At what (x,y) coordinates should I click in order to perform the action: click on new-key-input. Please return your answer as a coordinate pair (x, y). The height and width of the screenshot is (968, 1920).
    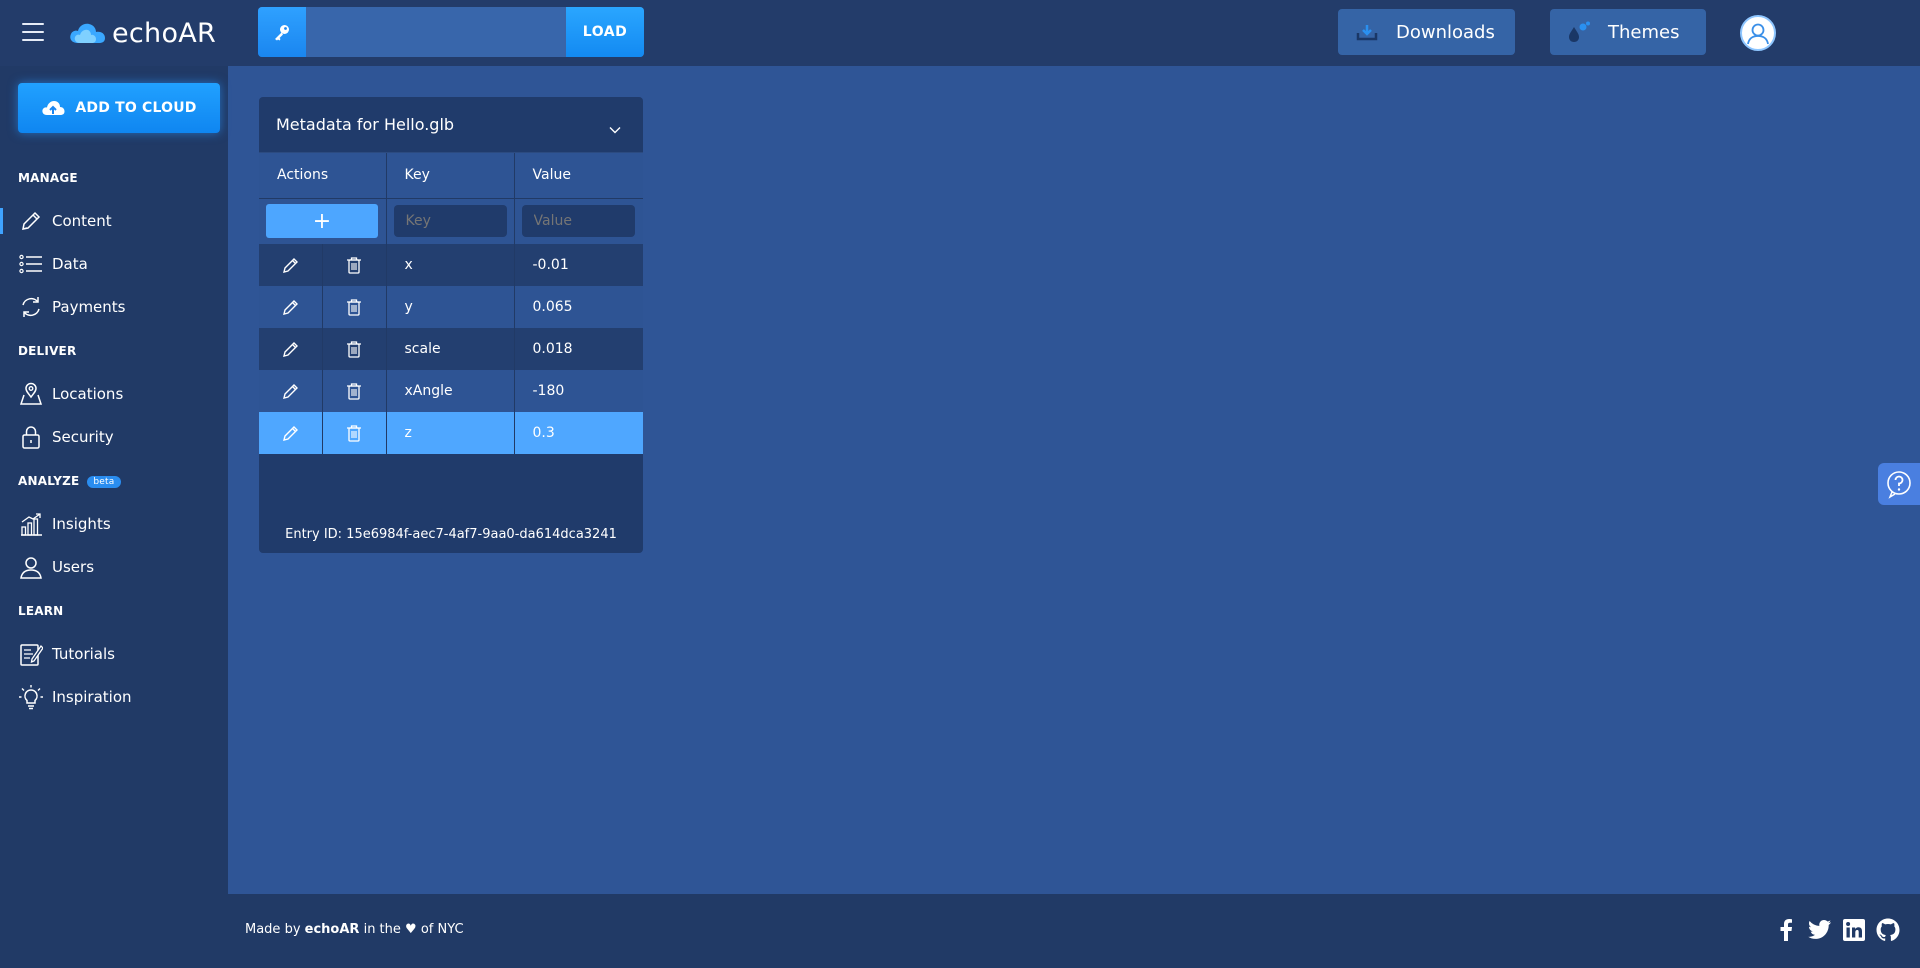
    Looking at the image, I should click on (450, 221).